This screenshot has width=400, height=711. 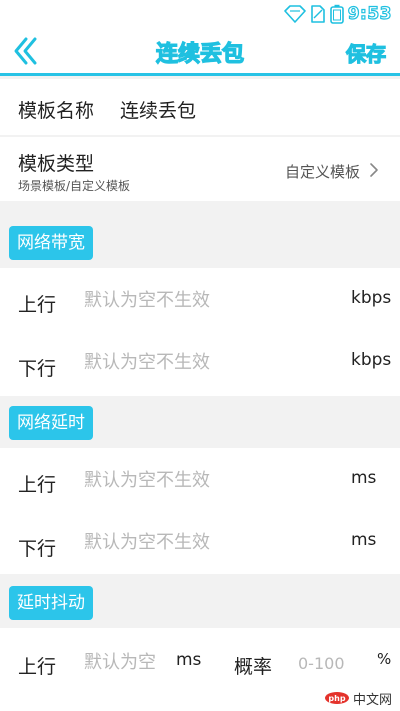 I want to click on bandwidth-downlink-input, so click(x=209, y=362).